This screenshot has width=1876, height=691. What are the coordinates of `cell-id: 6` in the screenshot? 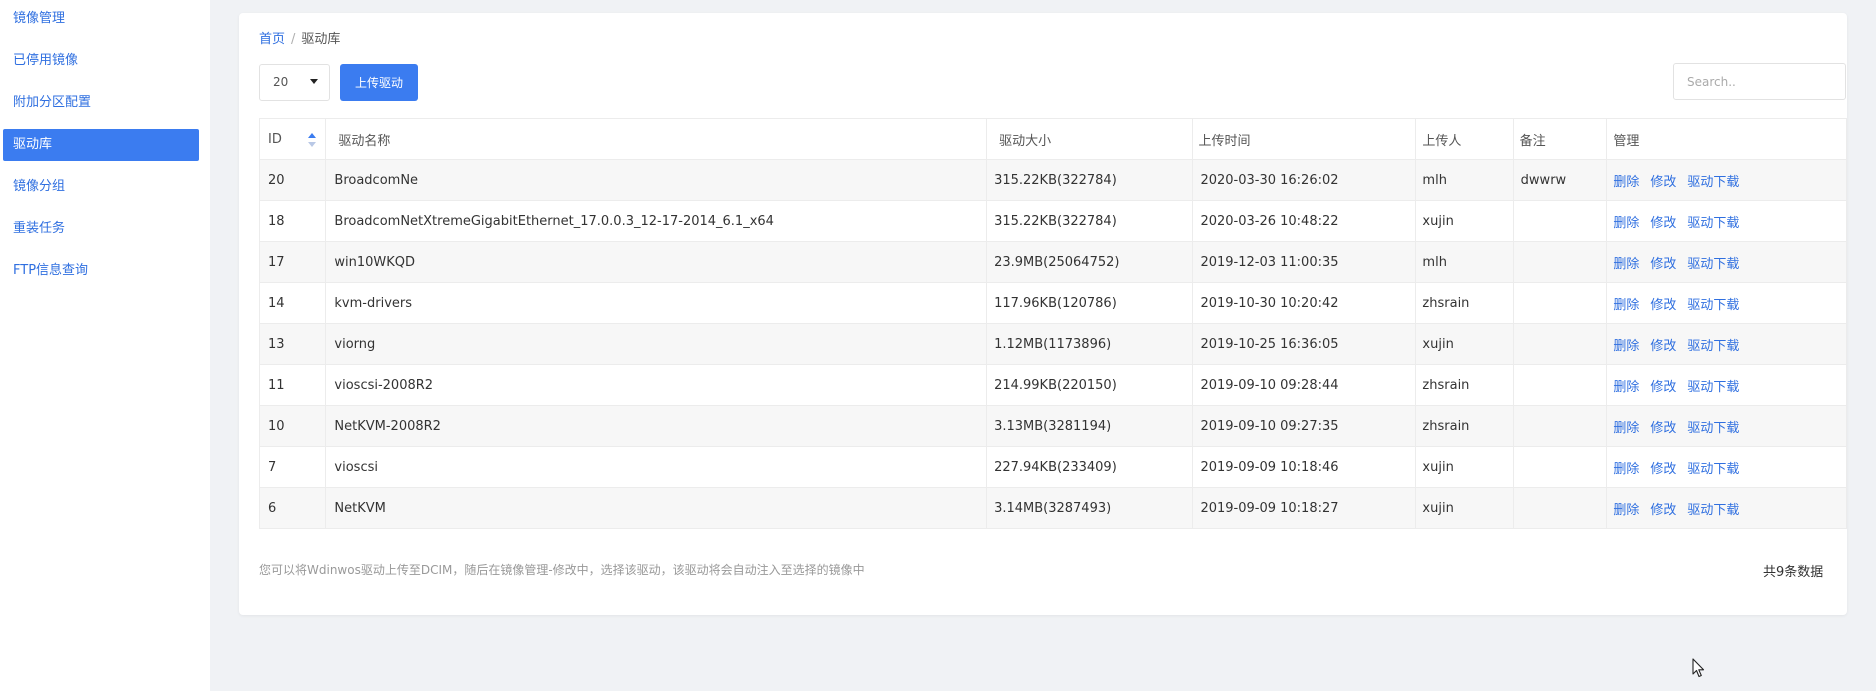 It's located at (292, 508).